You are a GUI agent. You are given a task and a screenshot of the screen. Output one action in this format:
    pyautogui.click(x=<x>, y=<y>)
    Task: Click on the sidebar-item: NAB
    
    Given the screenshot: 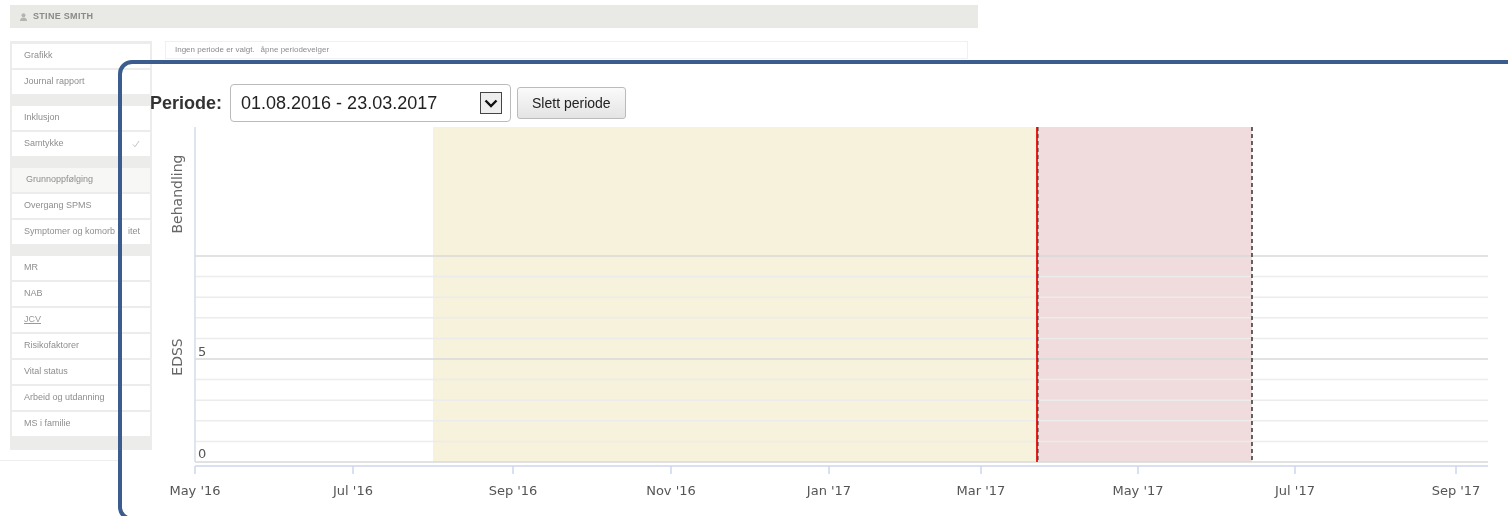 What is the action you would take?
    pyautogui.click(x=81, y=294)
    